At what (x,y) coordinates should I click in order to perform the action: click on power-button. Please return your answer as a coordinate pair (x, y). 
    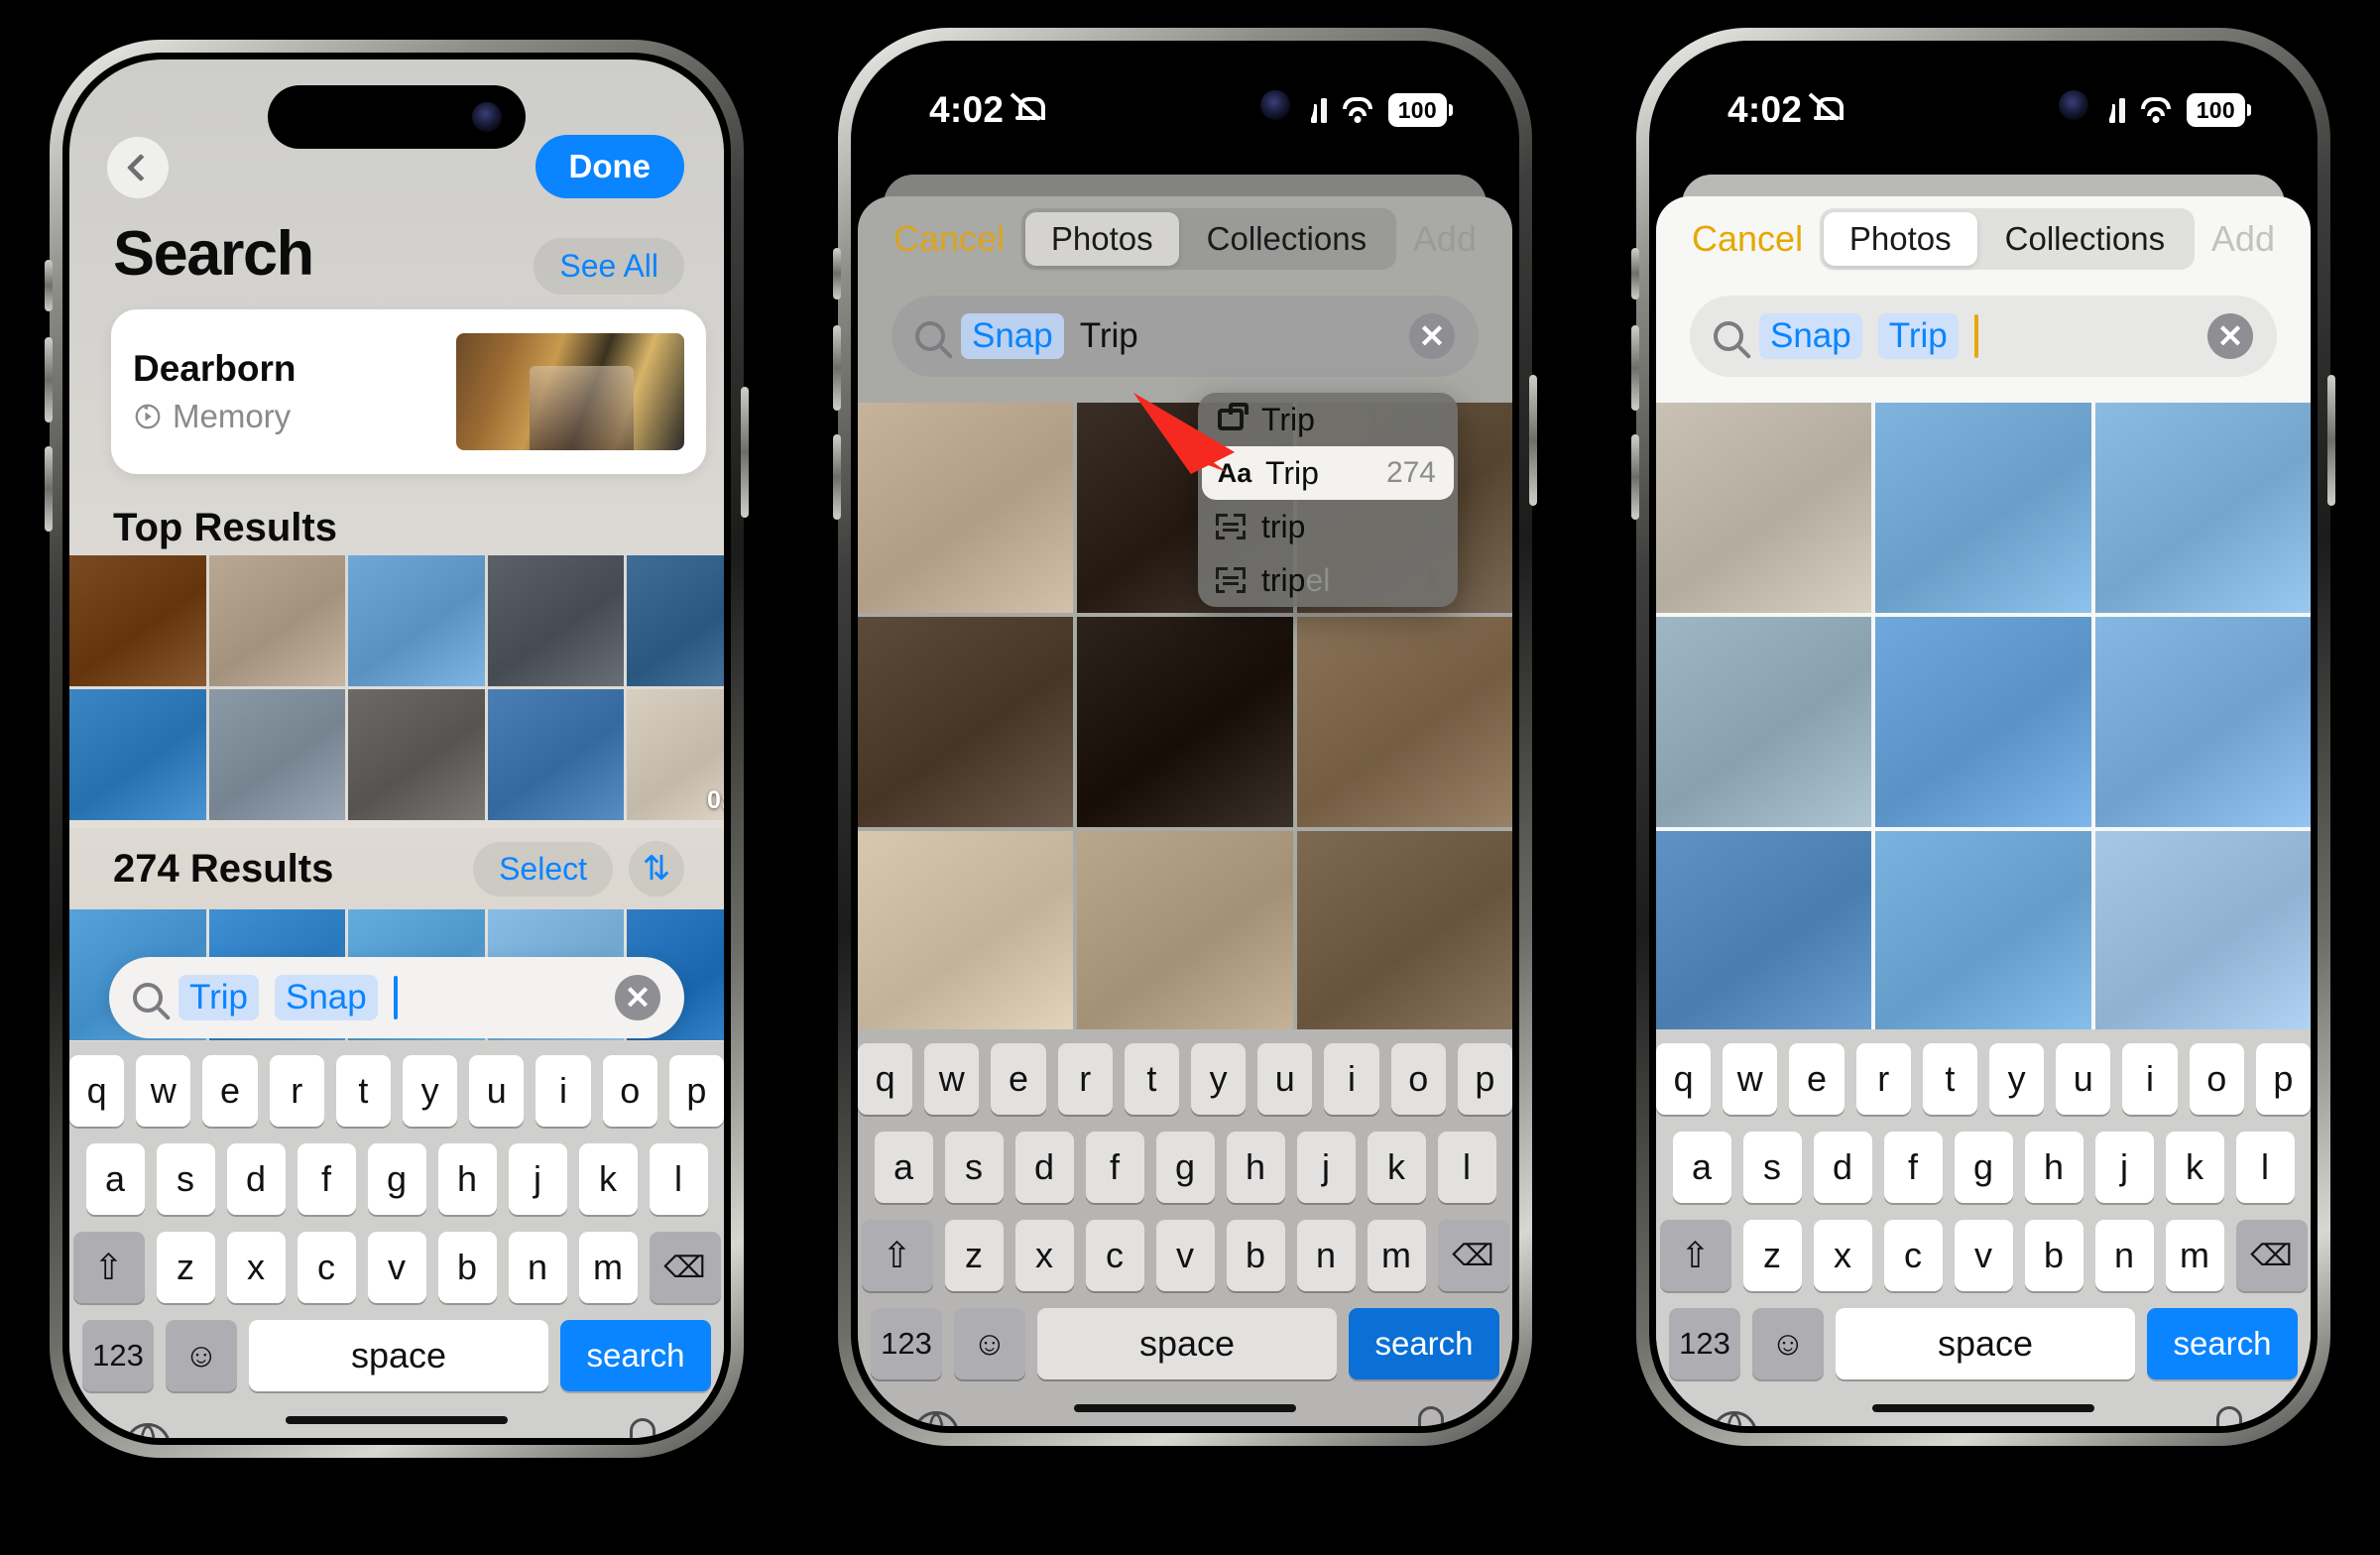
    Looking at the image, I should click on (1533, 440).